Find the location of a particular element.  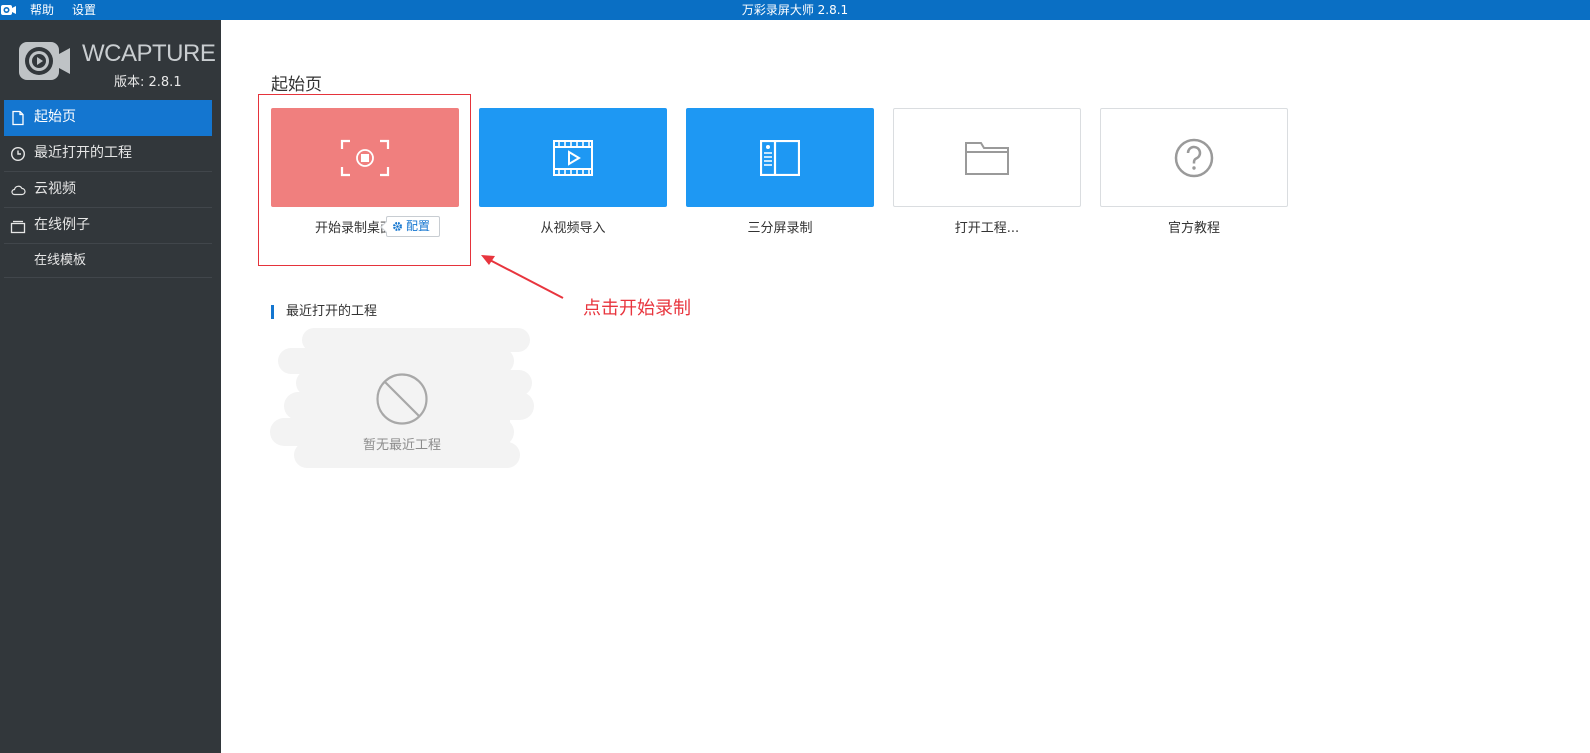

folder-icon is located at coordinates (987, 158).